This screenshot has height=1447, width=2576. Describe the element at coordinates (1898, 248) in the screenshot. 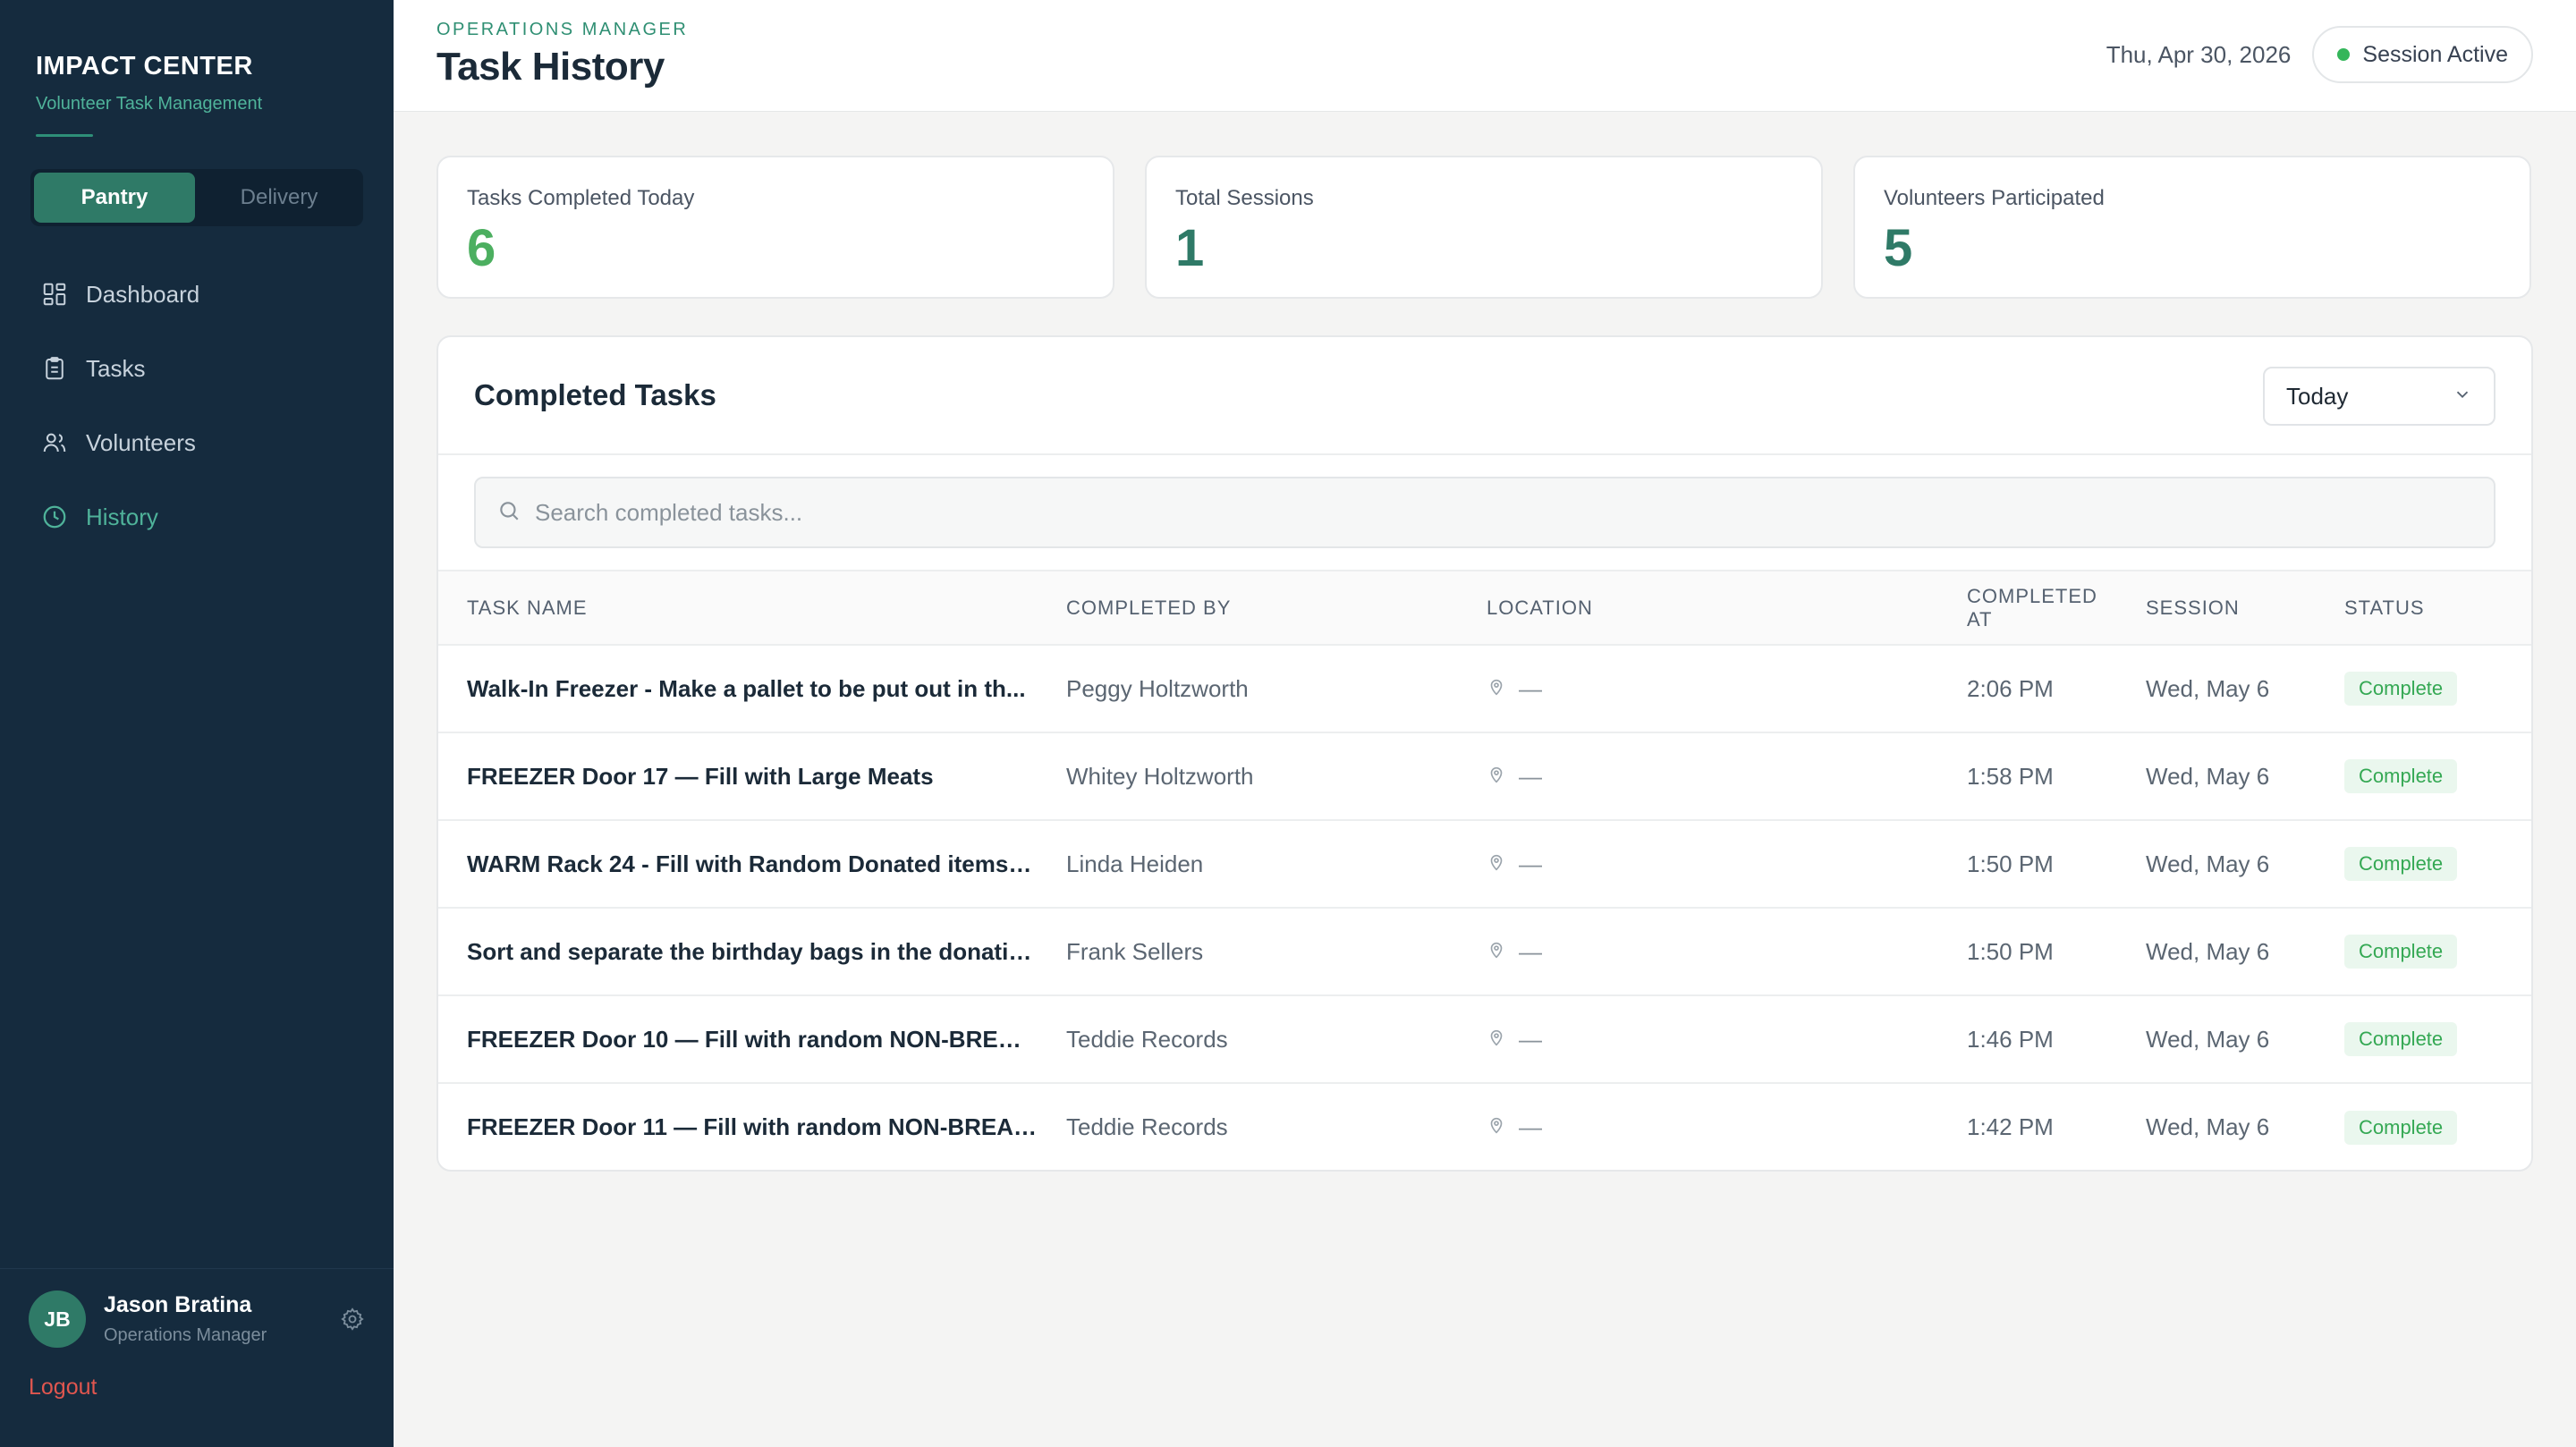

I see `stat-value: 5` at that location.